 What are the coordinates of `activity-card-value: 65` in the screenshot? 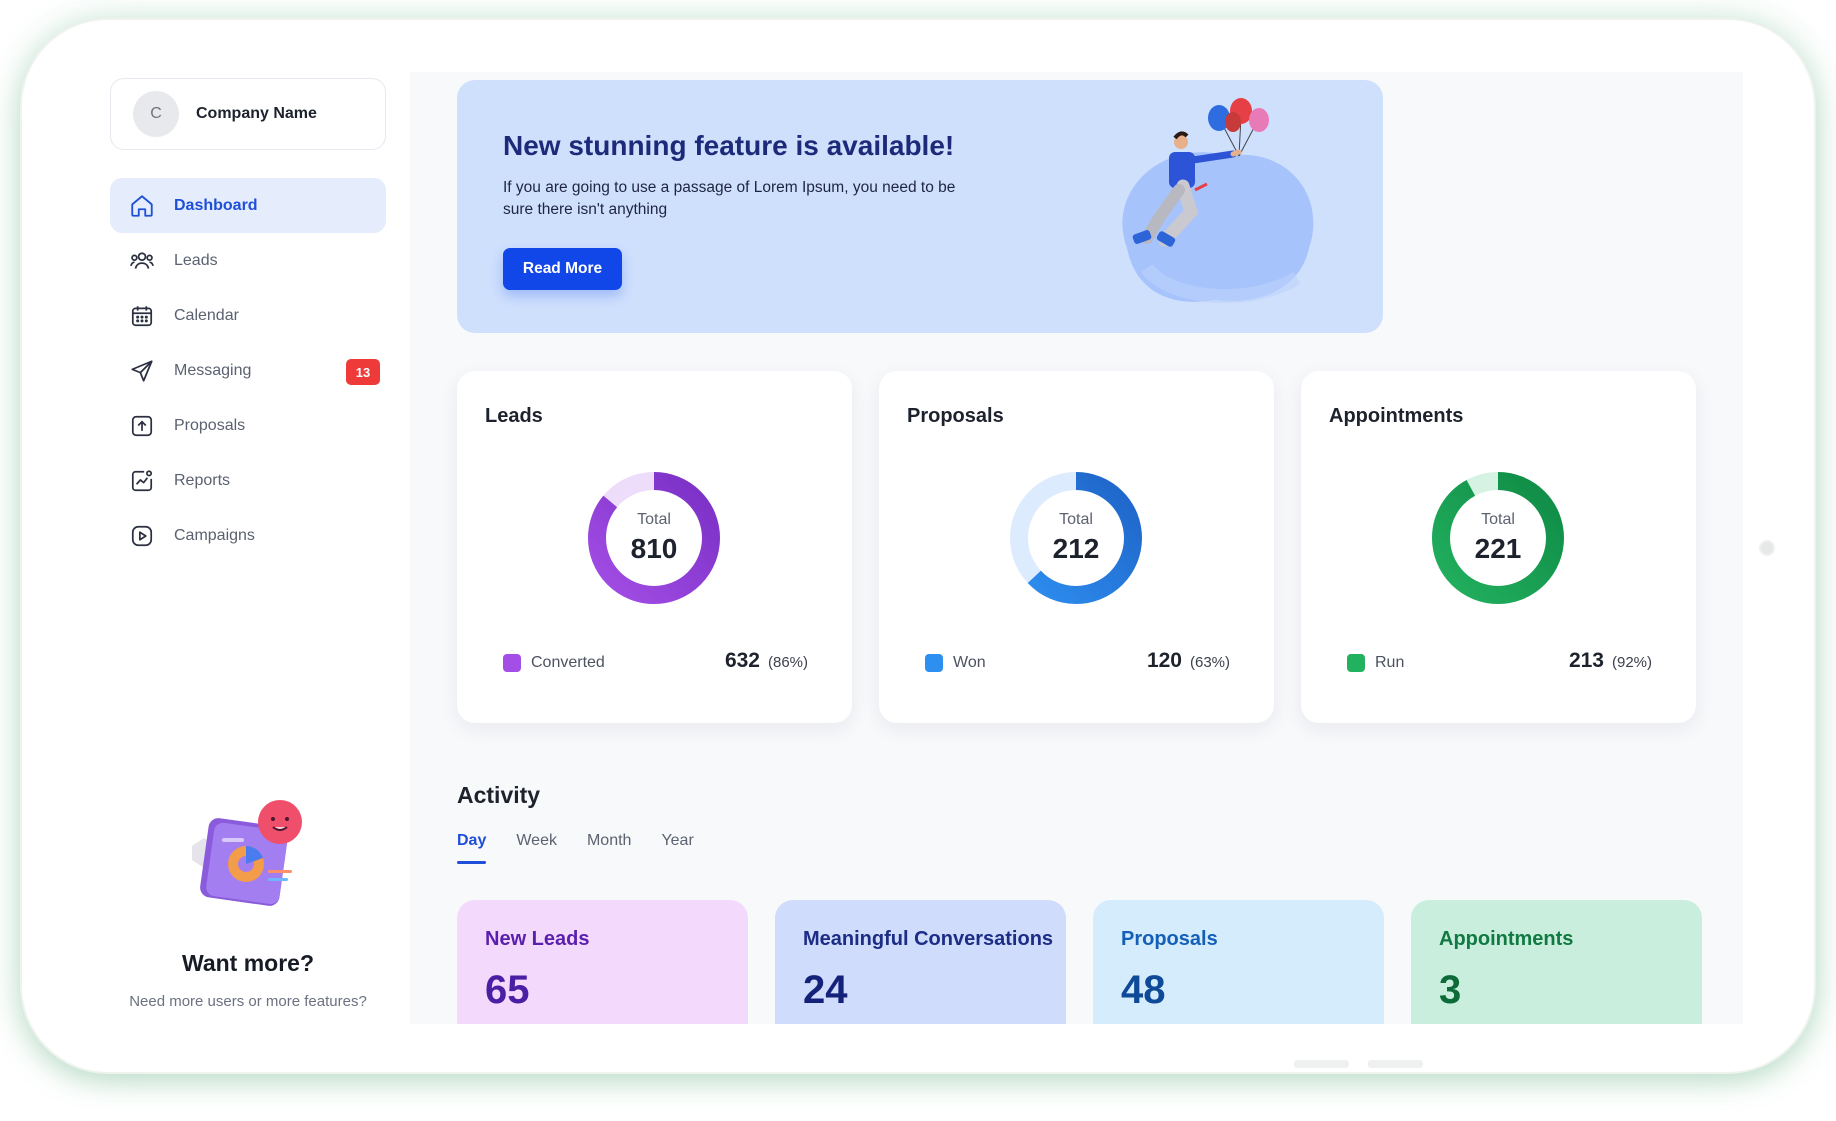 It's located at (507, 990).